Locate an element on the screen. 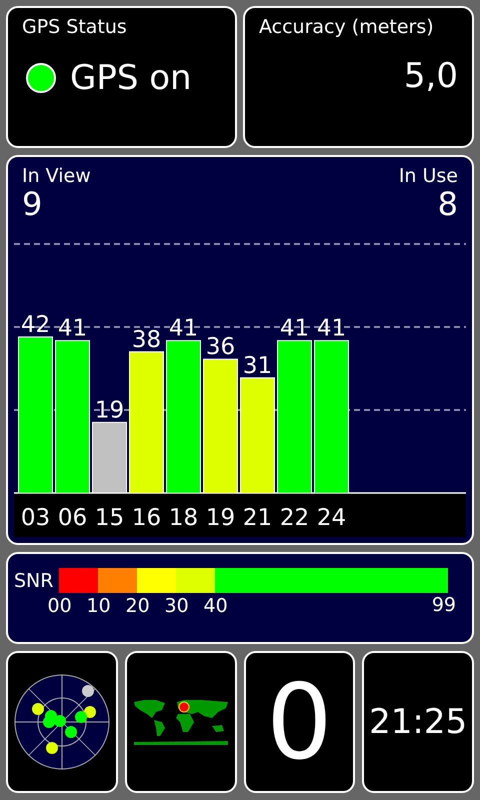 The height and width of the screenshot is (800, 480). snr-scale-label: 00 is located at coordinates (59, 606).